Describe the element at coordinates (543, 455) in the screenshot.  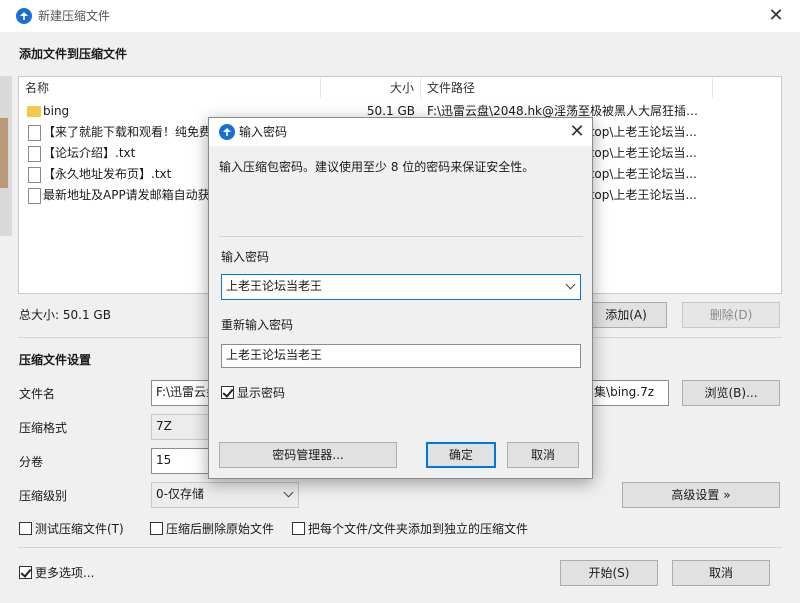
I see `dialog-cancel-button: 取消` at that location.